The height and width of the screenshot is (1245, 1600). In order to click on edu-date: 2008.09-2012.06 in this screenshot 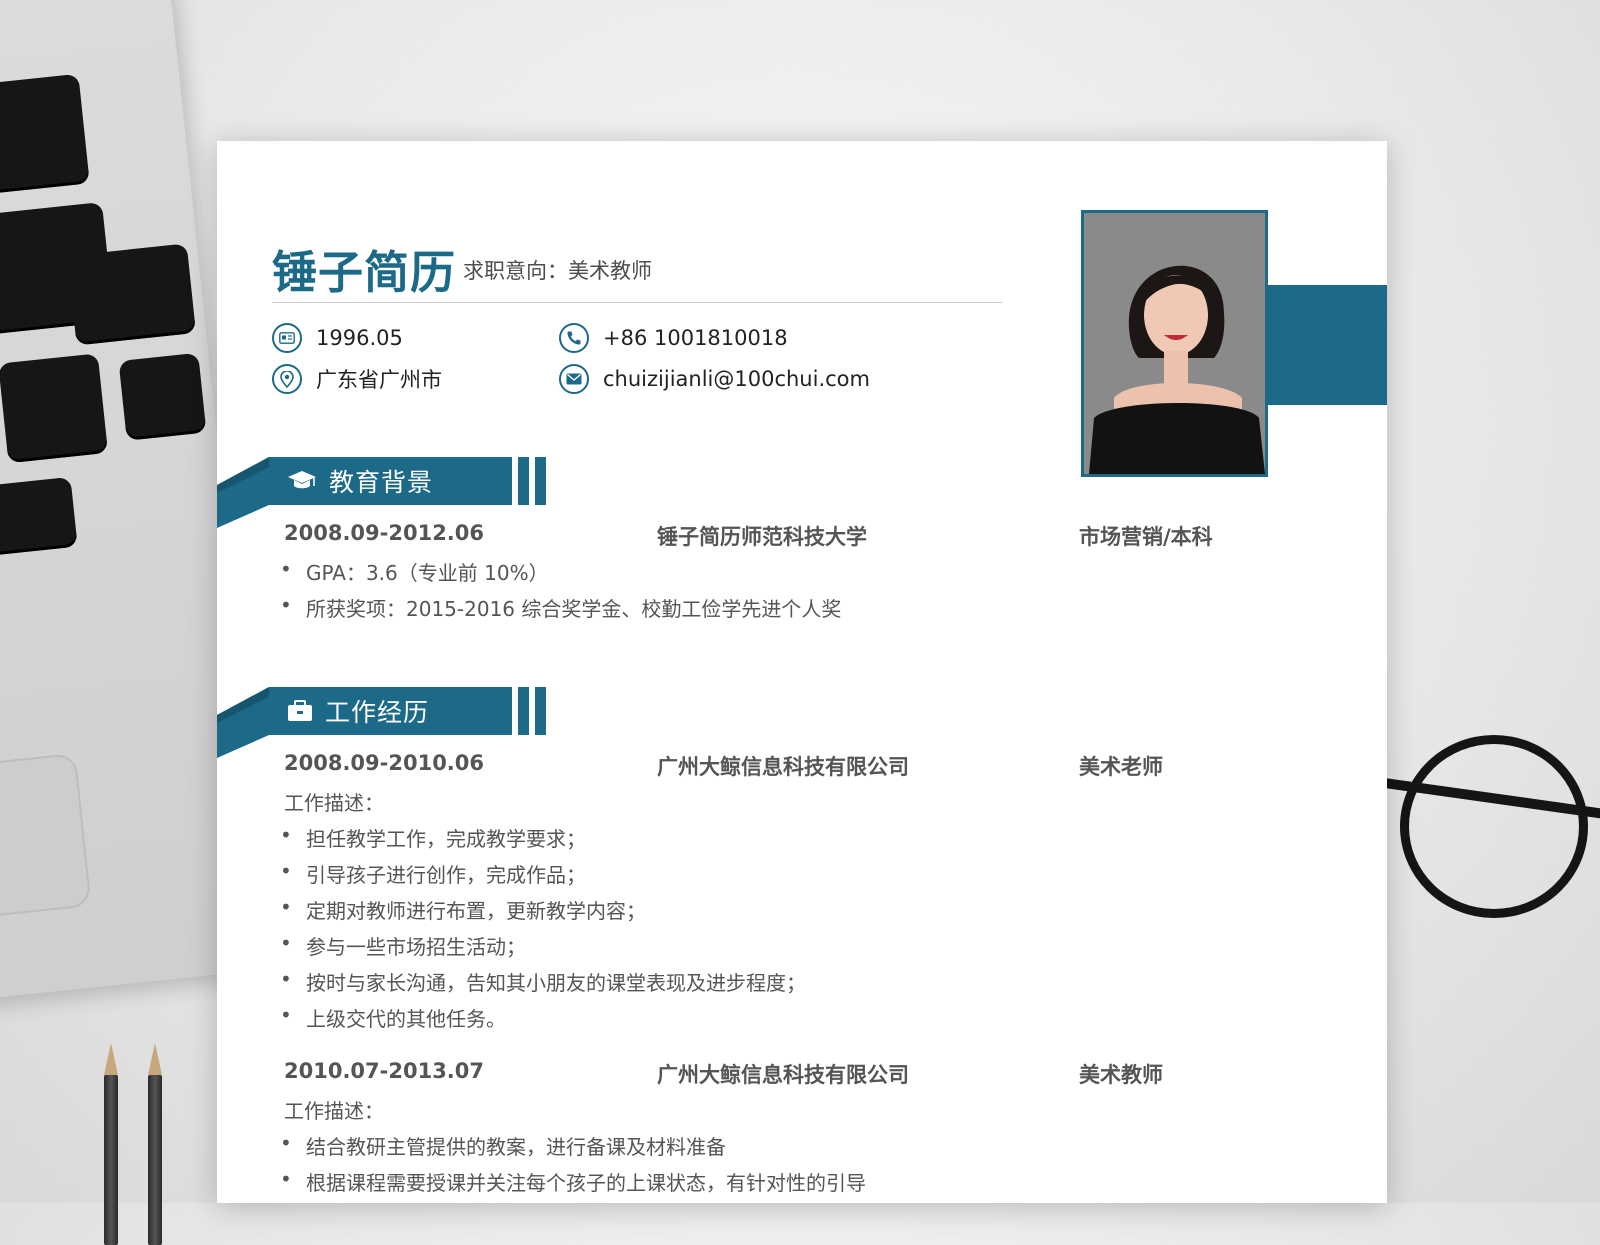, I will do `click(384, 533)`.